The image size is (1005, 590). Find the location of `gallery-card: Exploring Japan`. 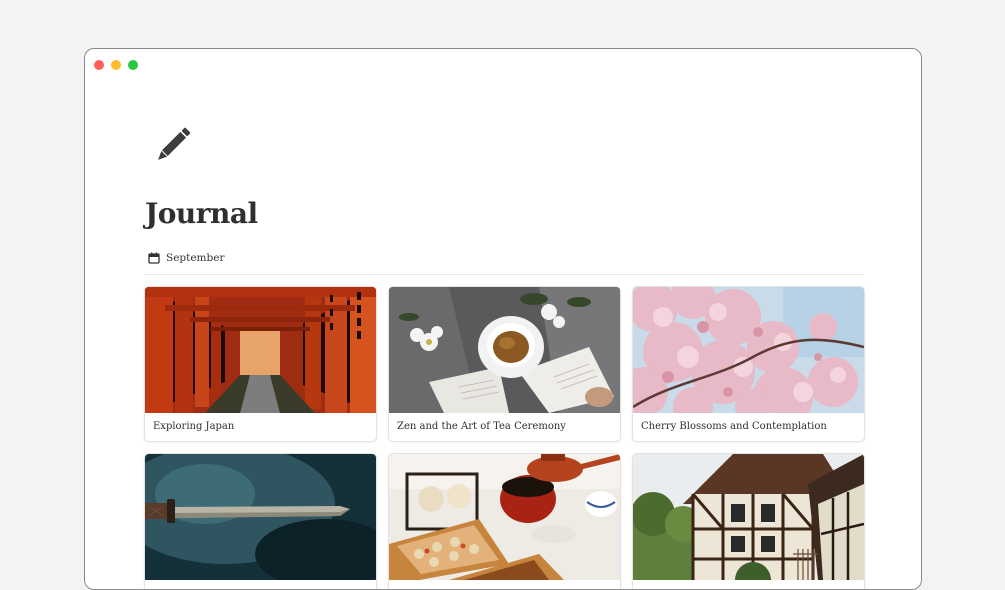

gallery-card: Exploring Japan is located at coordinates (260, 364).